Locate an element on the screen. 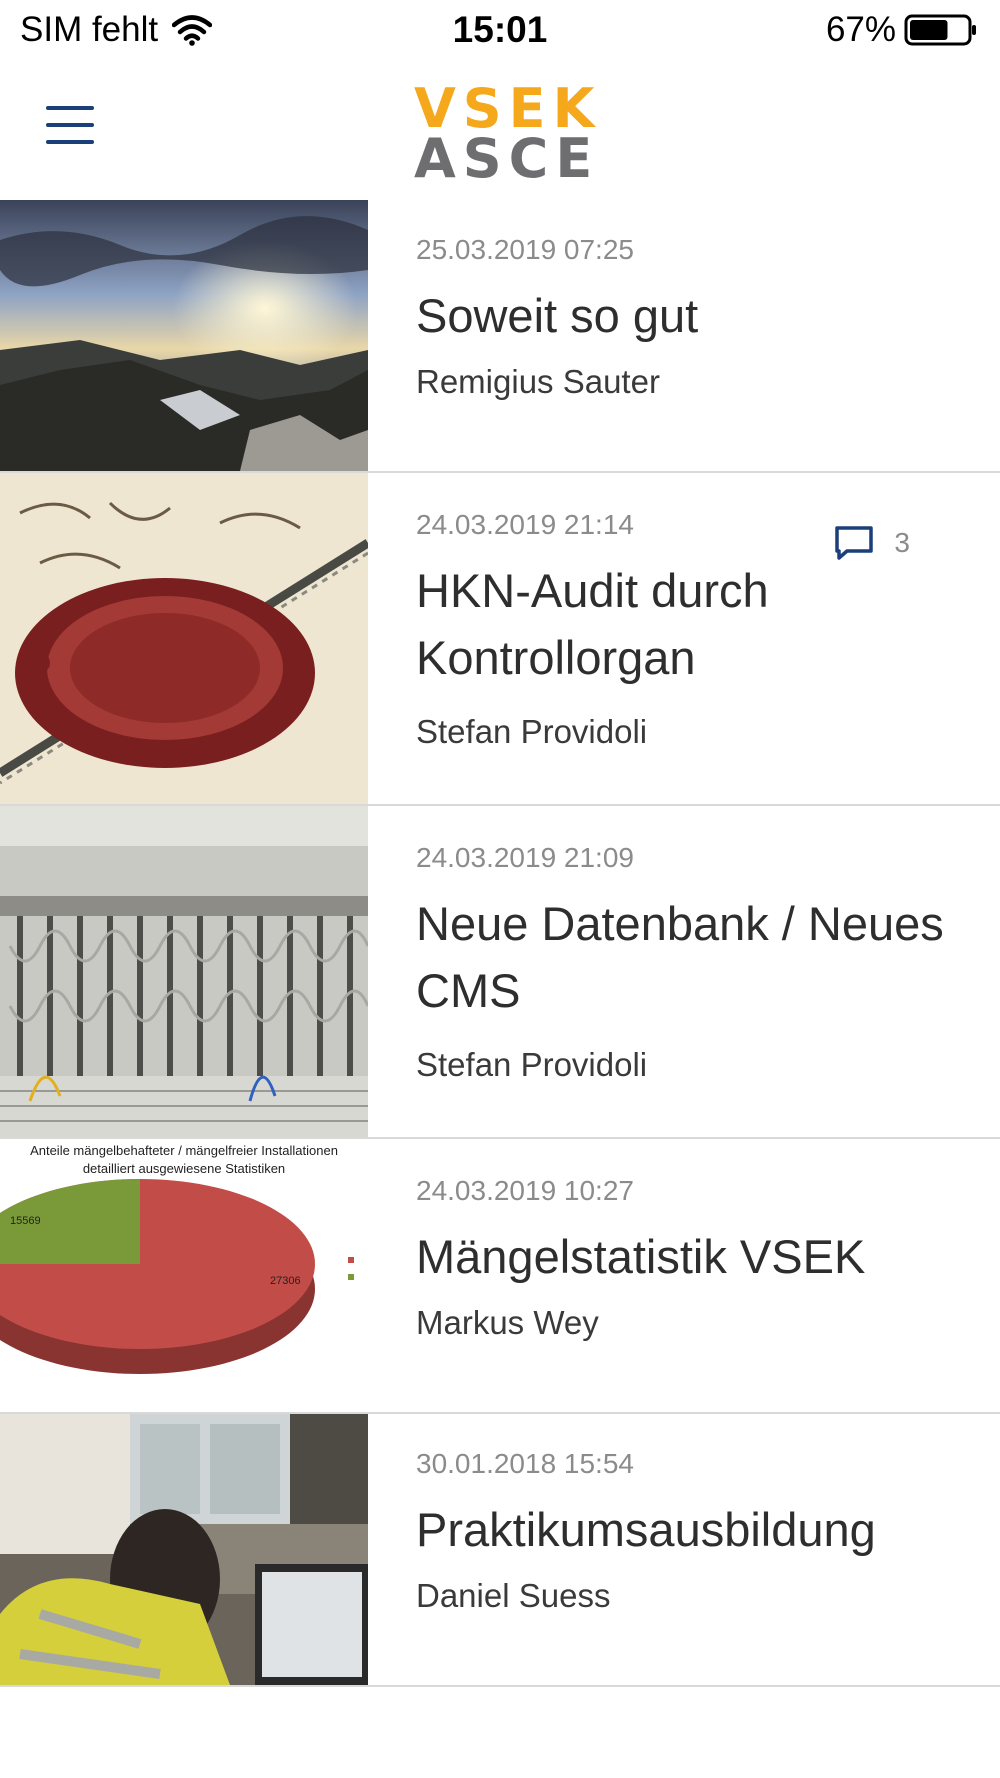  wax-seal-photo is located at coordinates (184, 638).